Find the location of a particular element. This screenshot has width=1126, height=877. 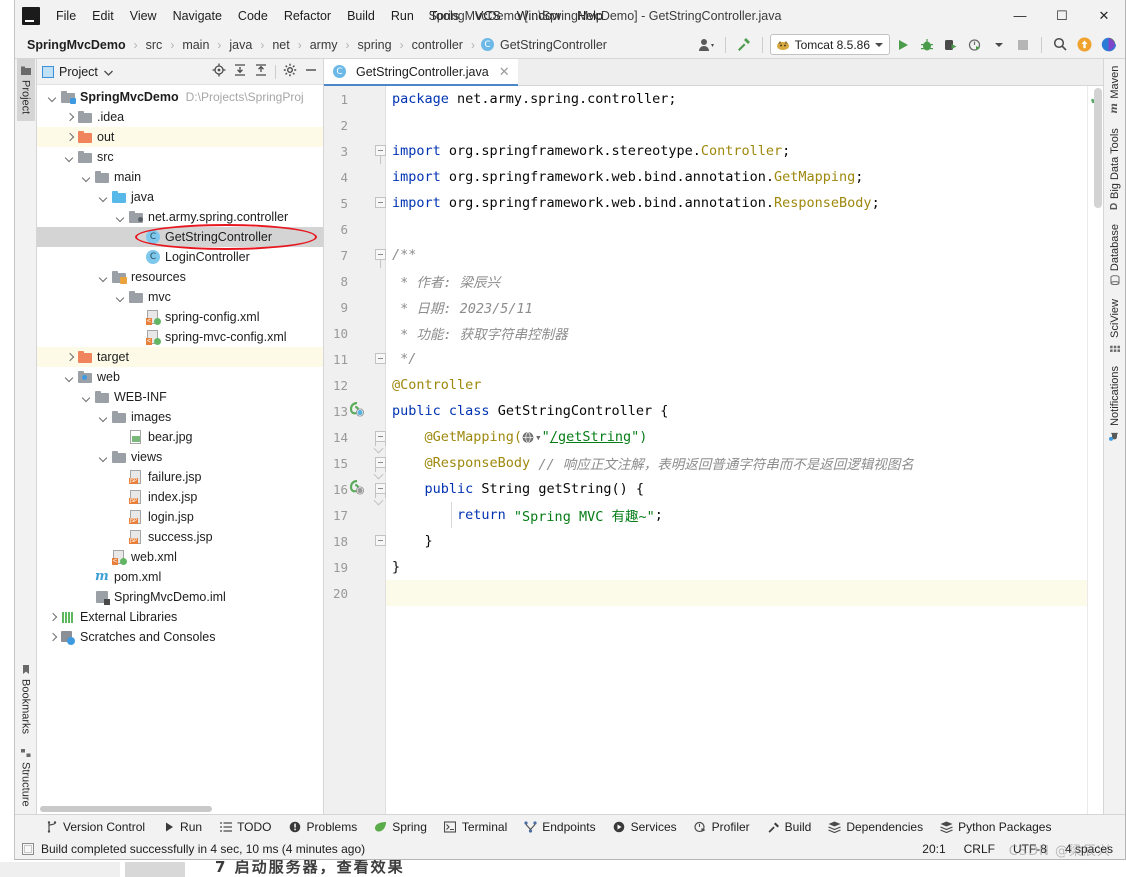

debug-icon is located at coordinates (927, 45).